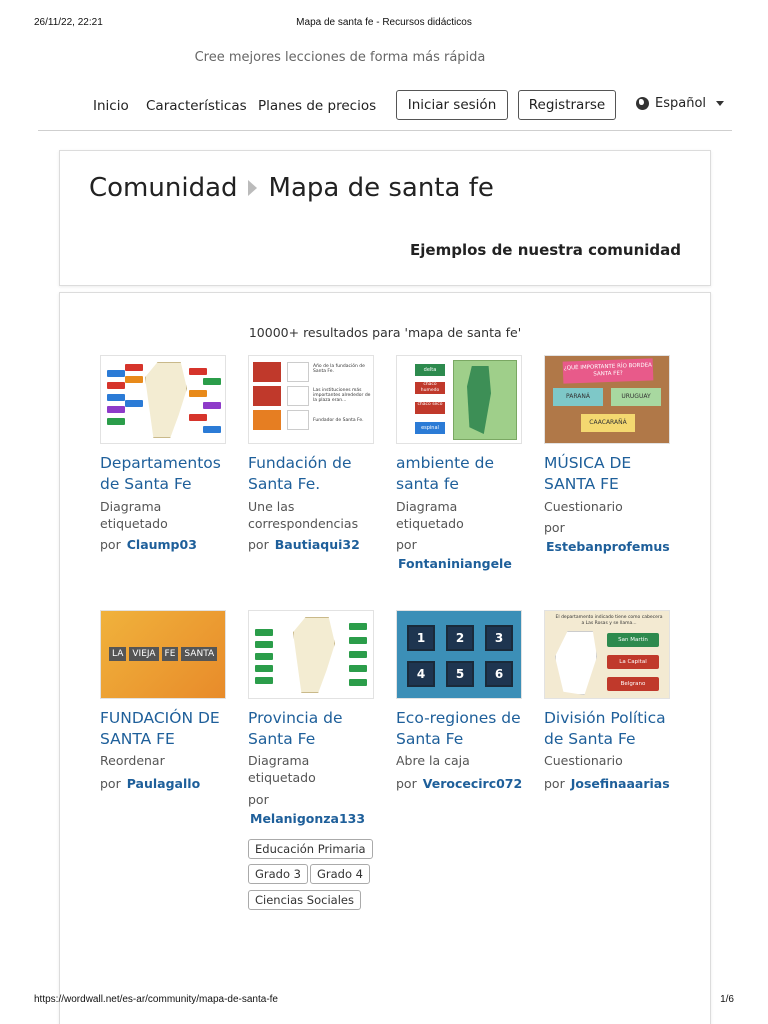 The height and width of the screenshot is (1024, 768). Describe the element at coordinates (421, 674) in the screenshot. I see `box-tile: 4` at that location.